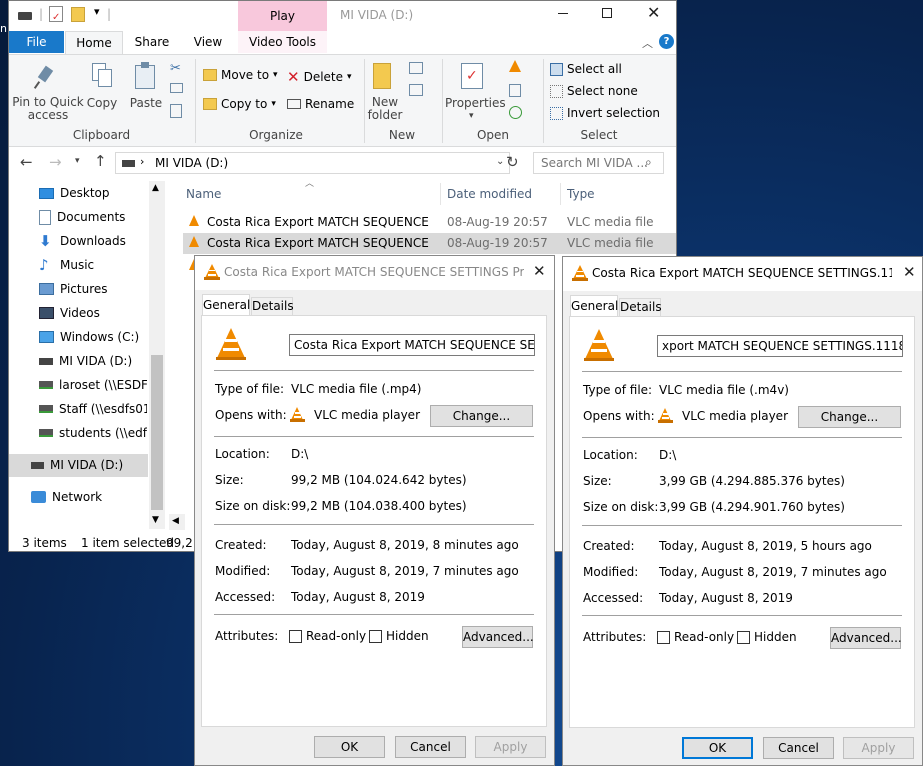 The height and width of the screenshot is (766, 923). Describe the element at coordinates (142, 161) in the screenshot. I see `breadcrumb-chevron-icon: ›` at that location.